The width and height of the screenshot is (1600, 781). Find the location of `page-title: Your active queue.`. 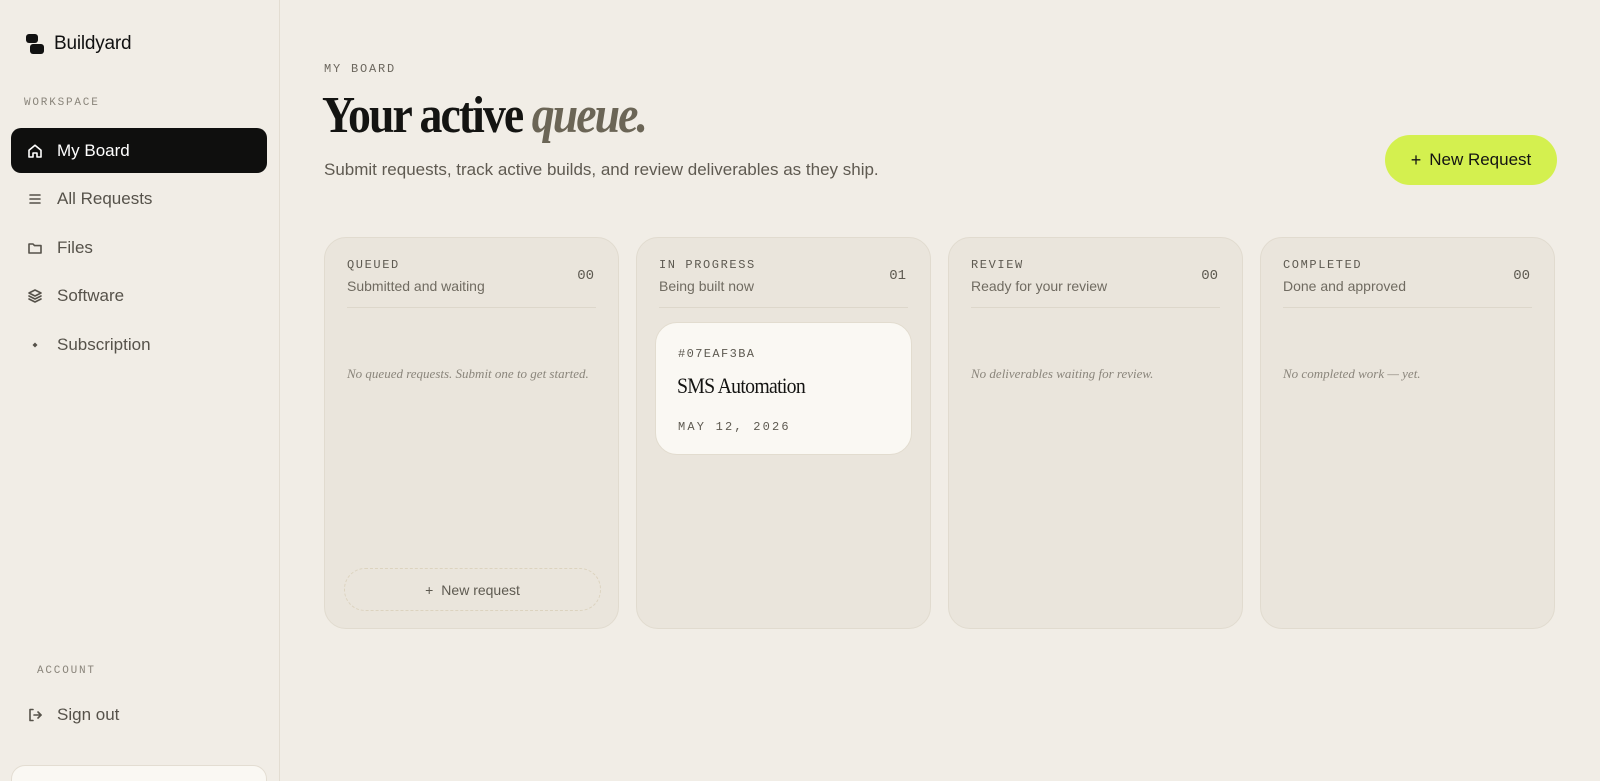

page-title: Your active queue. is located at coordinates (485, 115).